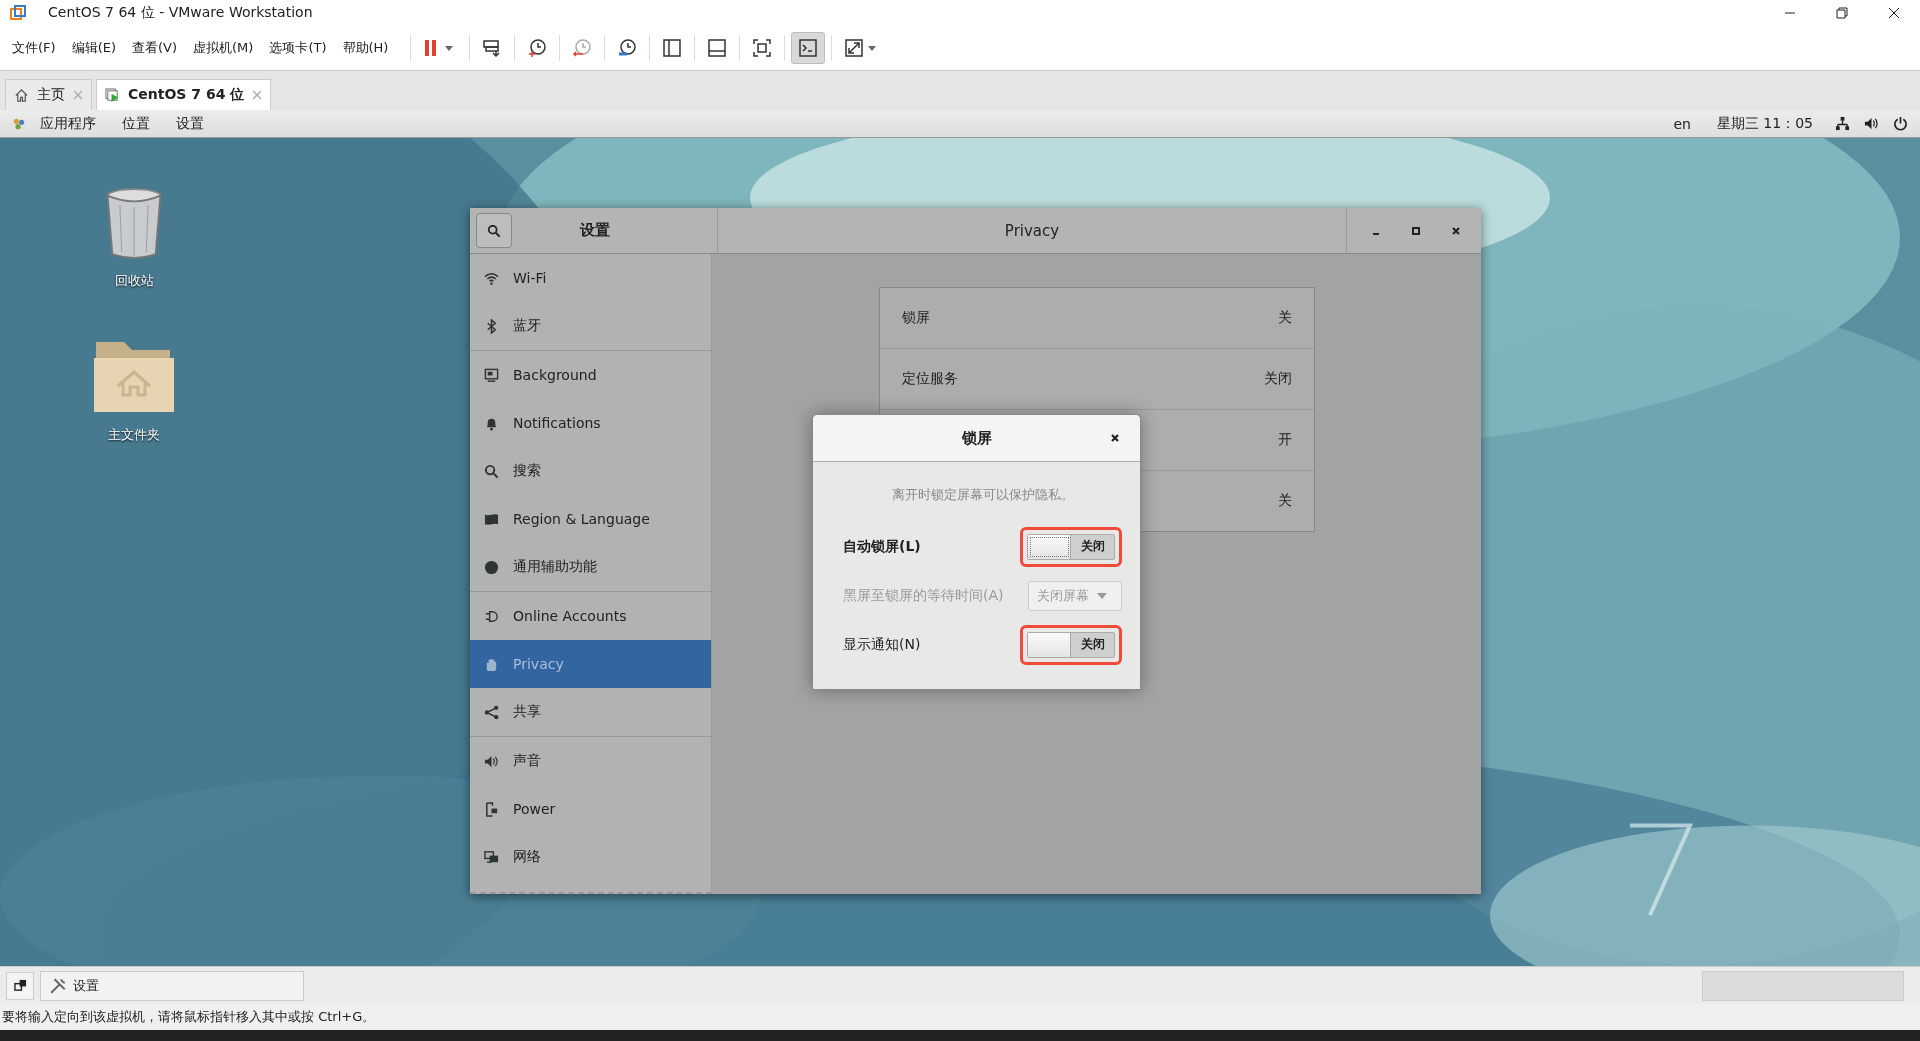  What do you see at coordinates (134, 281) in the screenshot?
I see `desktop-icon-label: 回收站` at bounding box center [134, 281].